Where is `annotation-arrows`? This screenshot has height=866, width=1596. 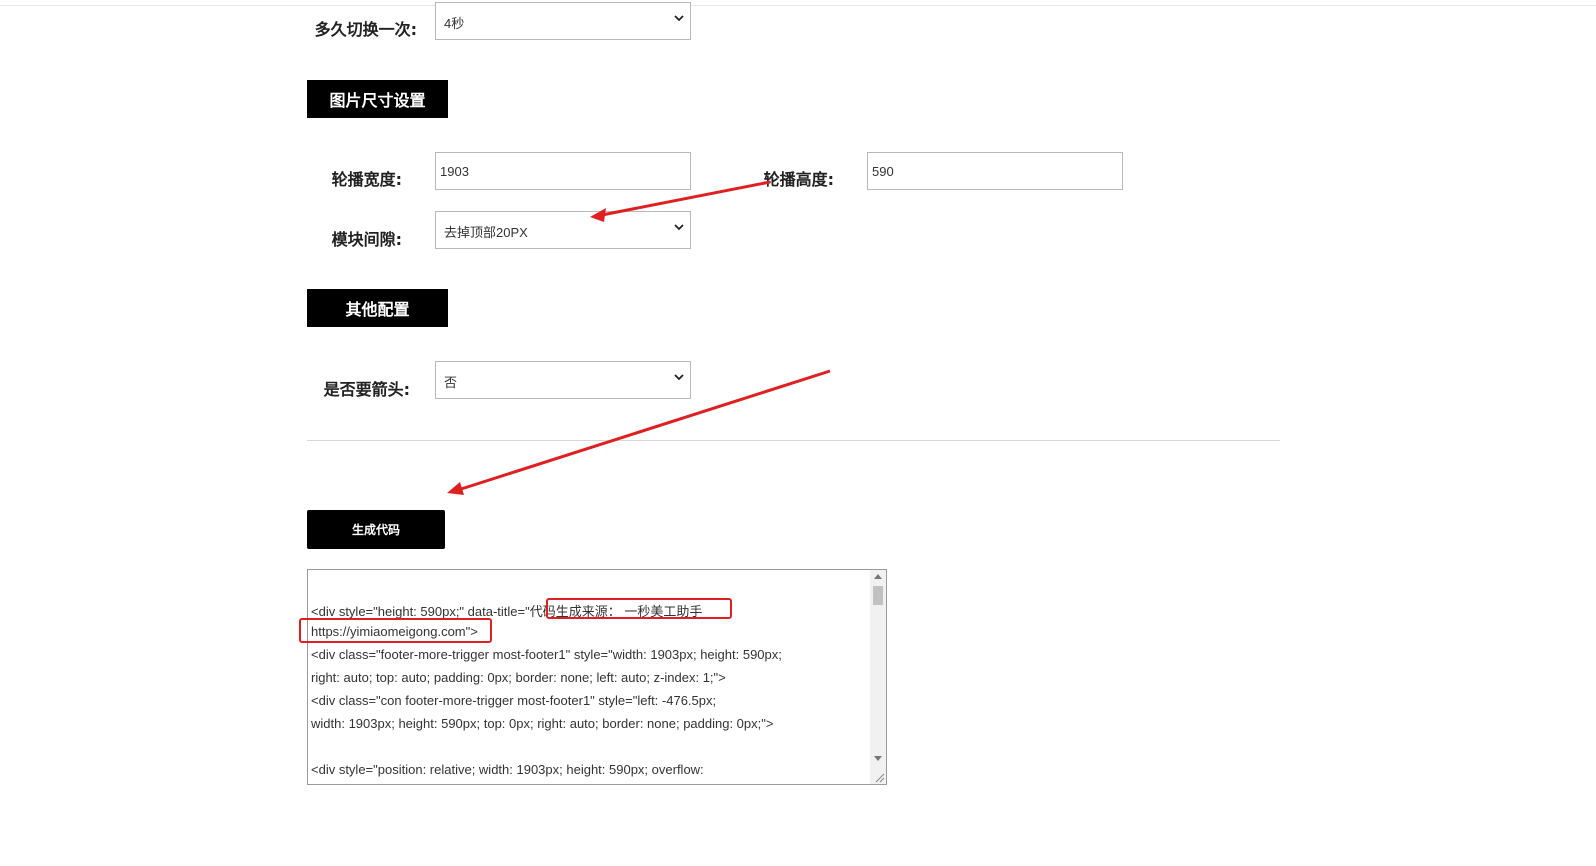
annotation-arrows is located at coordinates (639, 337).